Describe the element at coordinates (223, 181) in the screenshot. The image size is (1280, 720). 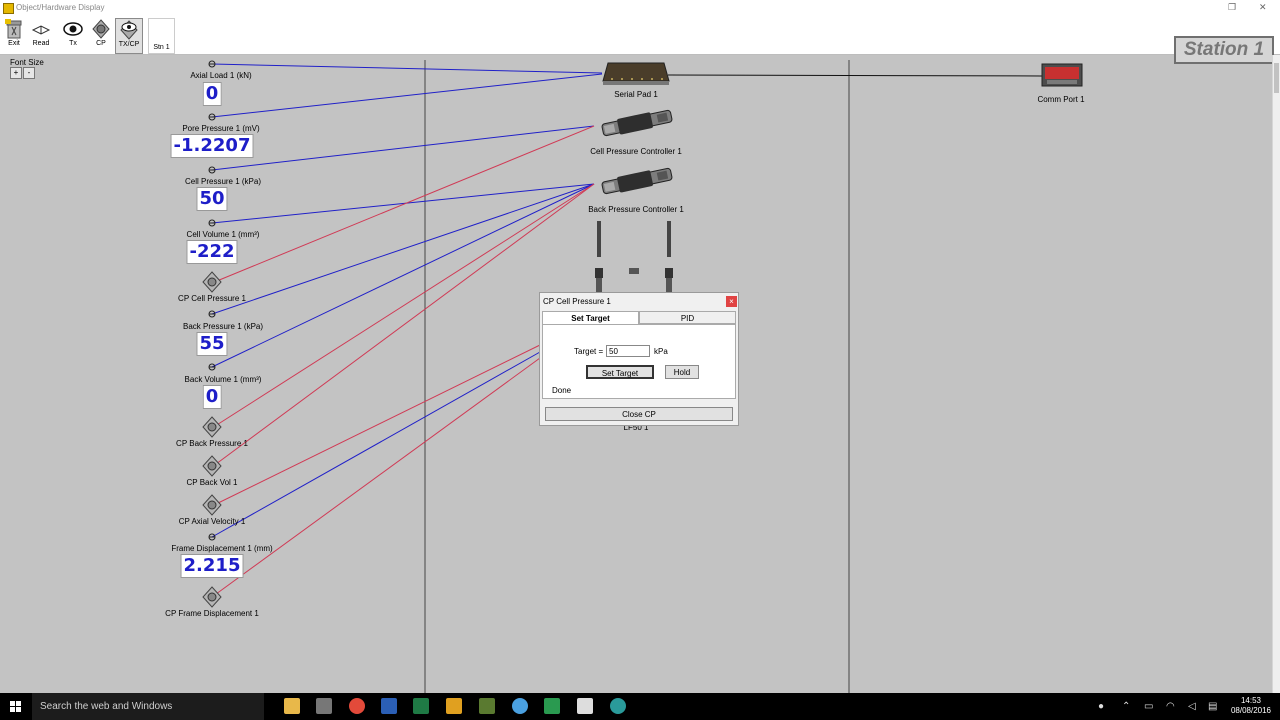
I see `channel-label: Cell Pressure 1 (kPa)` at that location.